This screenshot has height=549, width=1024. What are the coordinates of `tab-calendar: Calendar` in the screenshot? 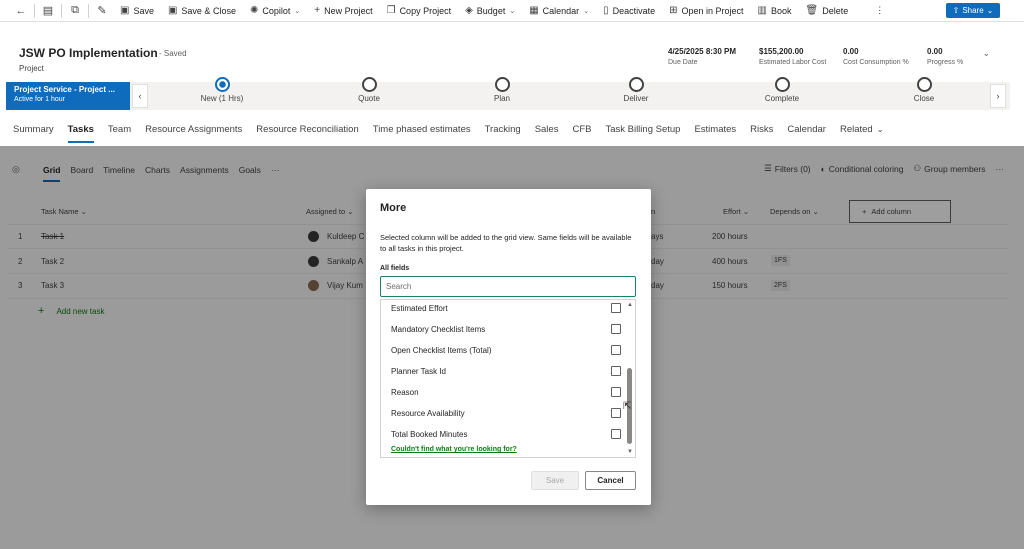 It's located at (806, 129).